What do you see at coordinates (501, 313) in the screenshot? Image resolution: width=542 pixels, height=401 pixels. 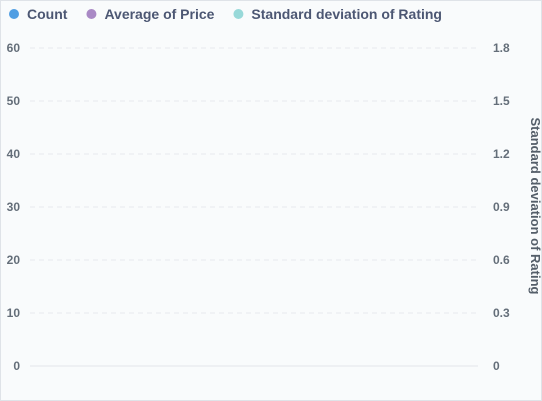 I see `right-tick-label: 0.3` at bounding box center [501, 313].